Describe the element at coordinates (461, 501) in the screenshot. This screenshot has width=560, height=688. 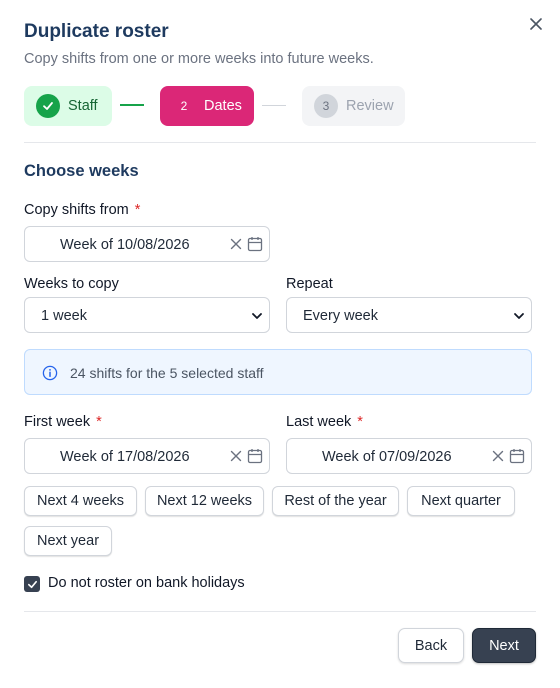
I see `next-quarter-button: Next quarter` at that location.